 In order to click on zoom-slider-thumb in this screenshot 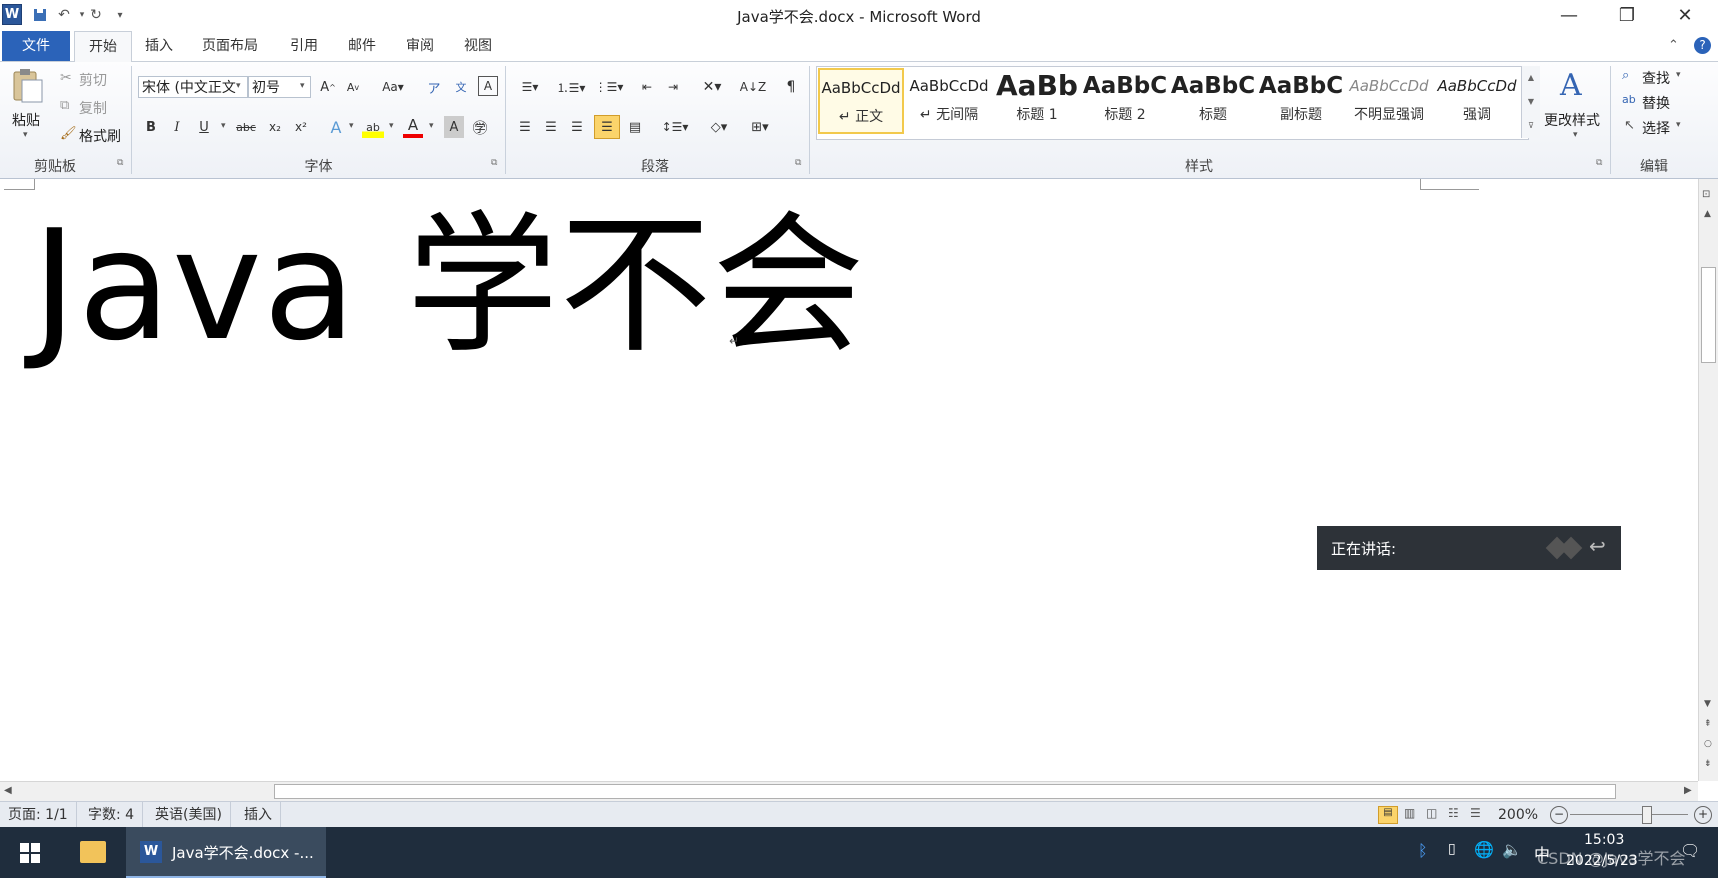, I will do `click(1647, 815)`.